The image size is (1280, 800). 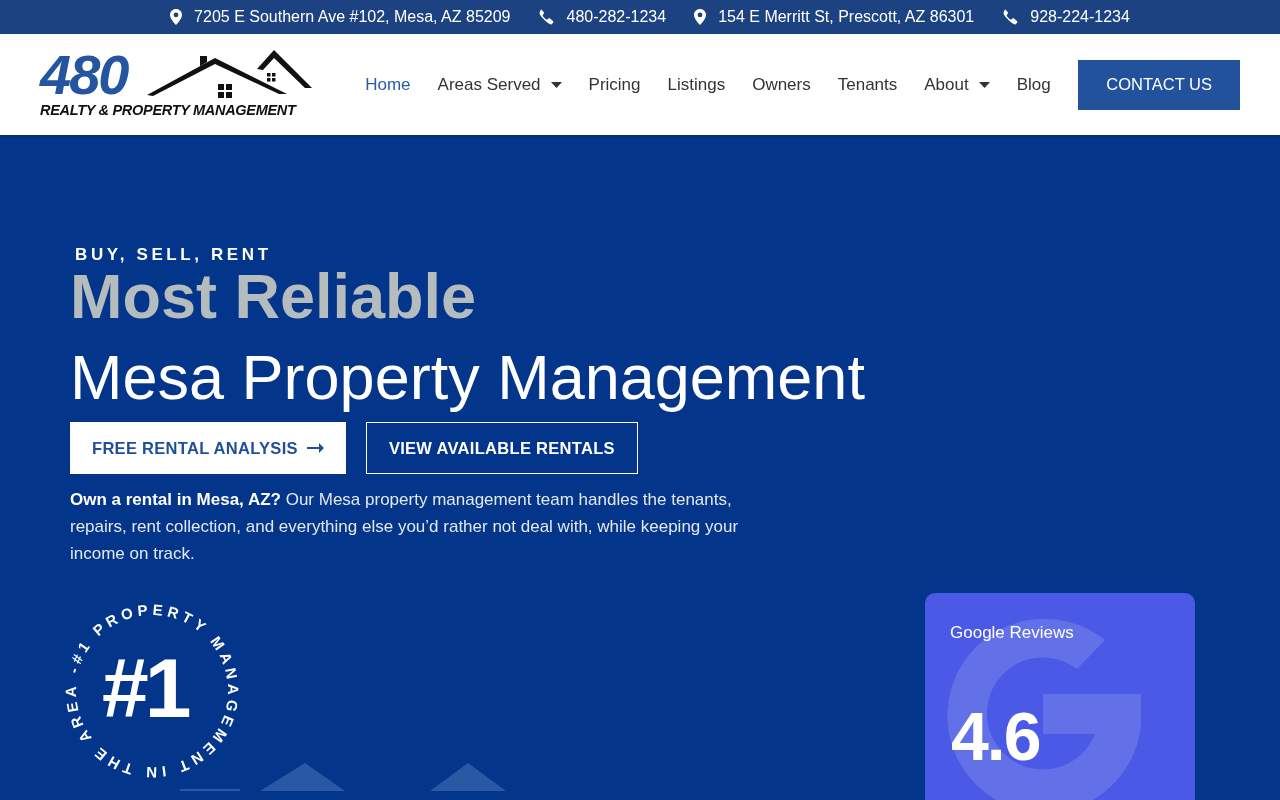 I want to click on intro-paragraph: Own a rental in Mesa, AZ? Our Mesa property management team handles the tenants, repairs, rent collection, and everything else you’d rather not deal with, while keeping your income on track., so click(x=405, y=527).